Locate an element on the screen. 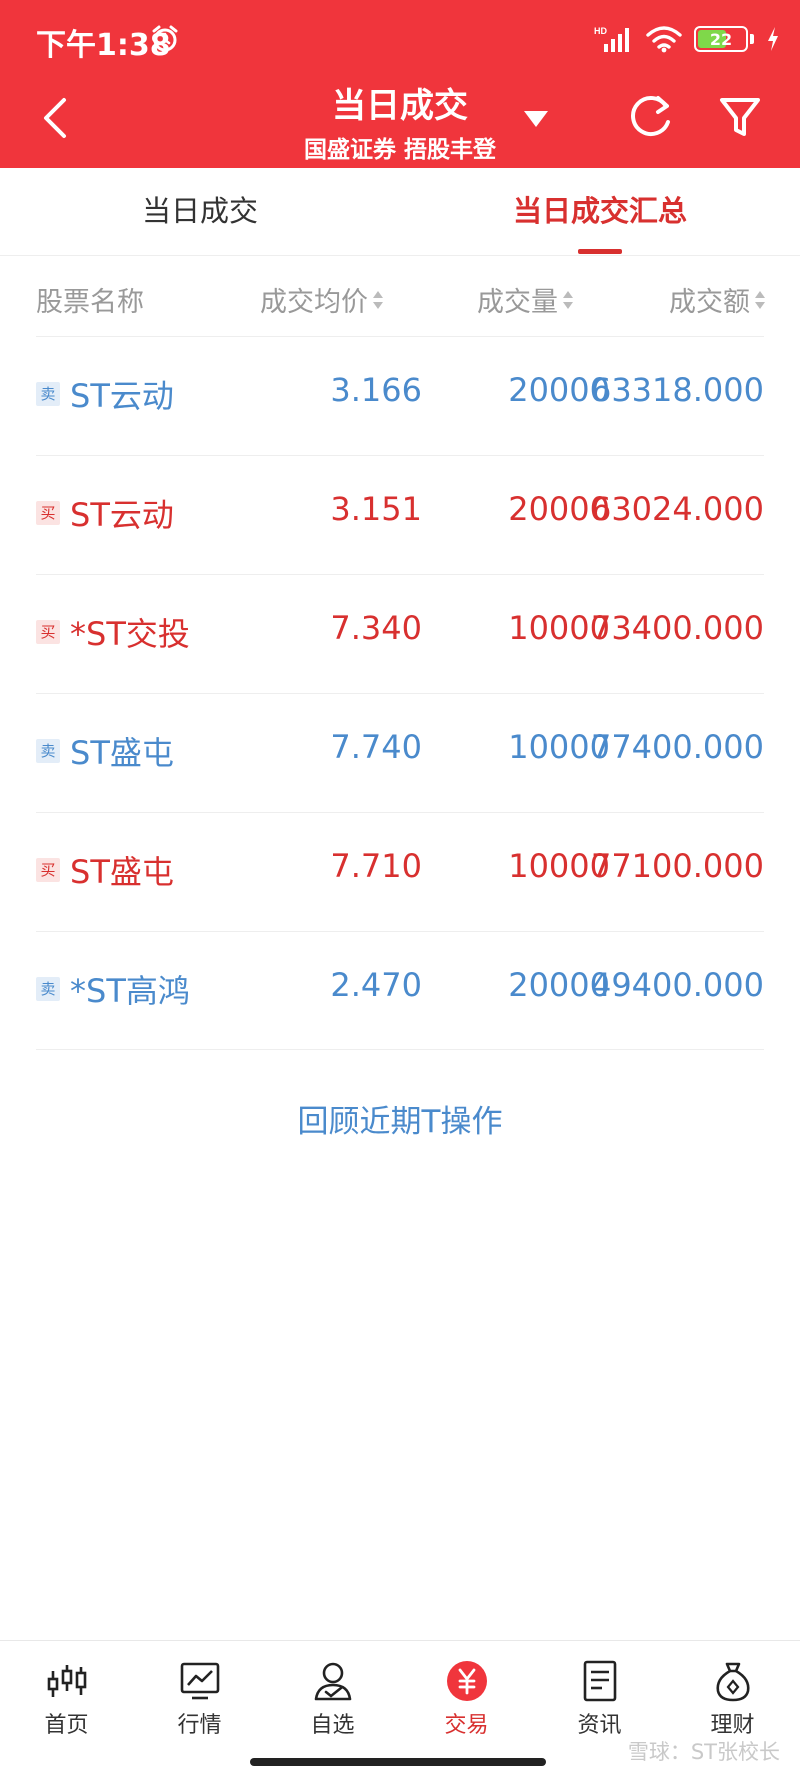 This screenshot has width=800, height=1778. tab-bar: 当日成交 当日成交汇总 is located at coordinates (400, 212).